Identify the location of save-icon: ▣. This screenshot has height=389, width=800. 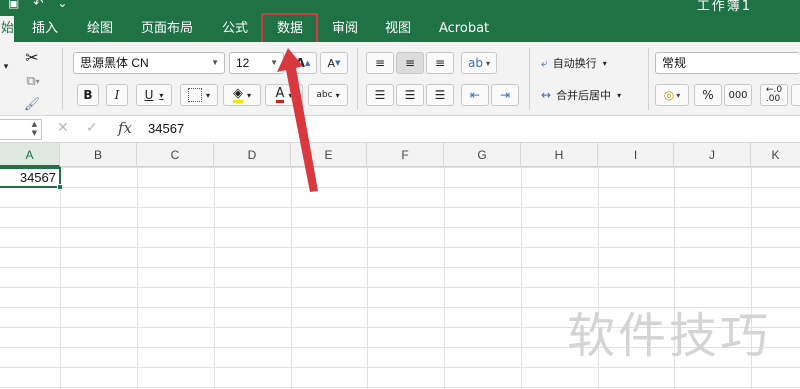
(13, 5).